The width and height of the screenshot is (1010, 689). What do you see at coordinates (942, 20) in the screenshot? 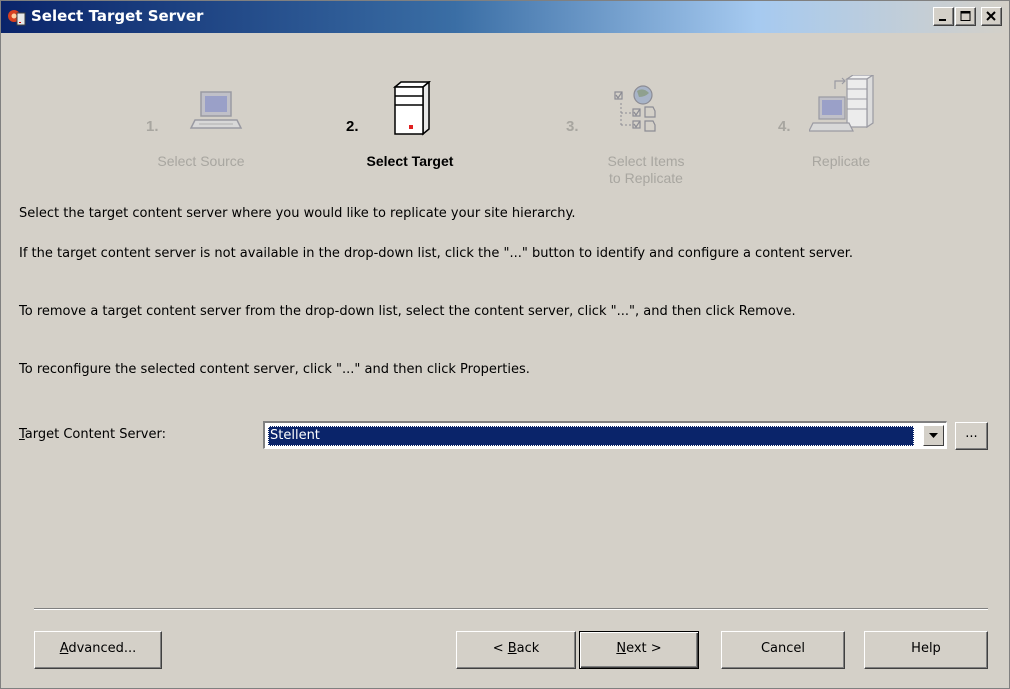
I see `minimize-icon` at bounding box center [942, 20].